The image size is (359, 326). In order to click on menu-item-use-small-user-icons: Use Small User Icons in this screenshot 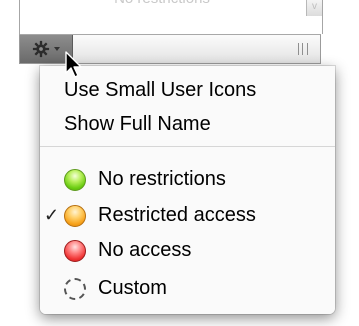, I will do `click(187, 90)`.